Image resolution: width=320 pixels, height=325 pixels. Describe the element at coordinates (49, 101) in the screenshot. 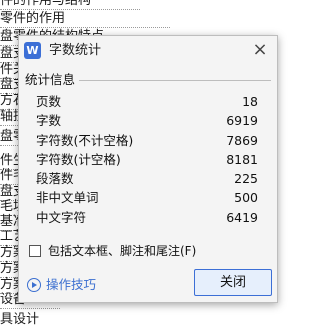

I see `stat-label: 页数` at that location.